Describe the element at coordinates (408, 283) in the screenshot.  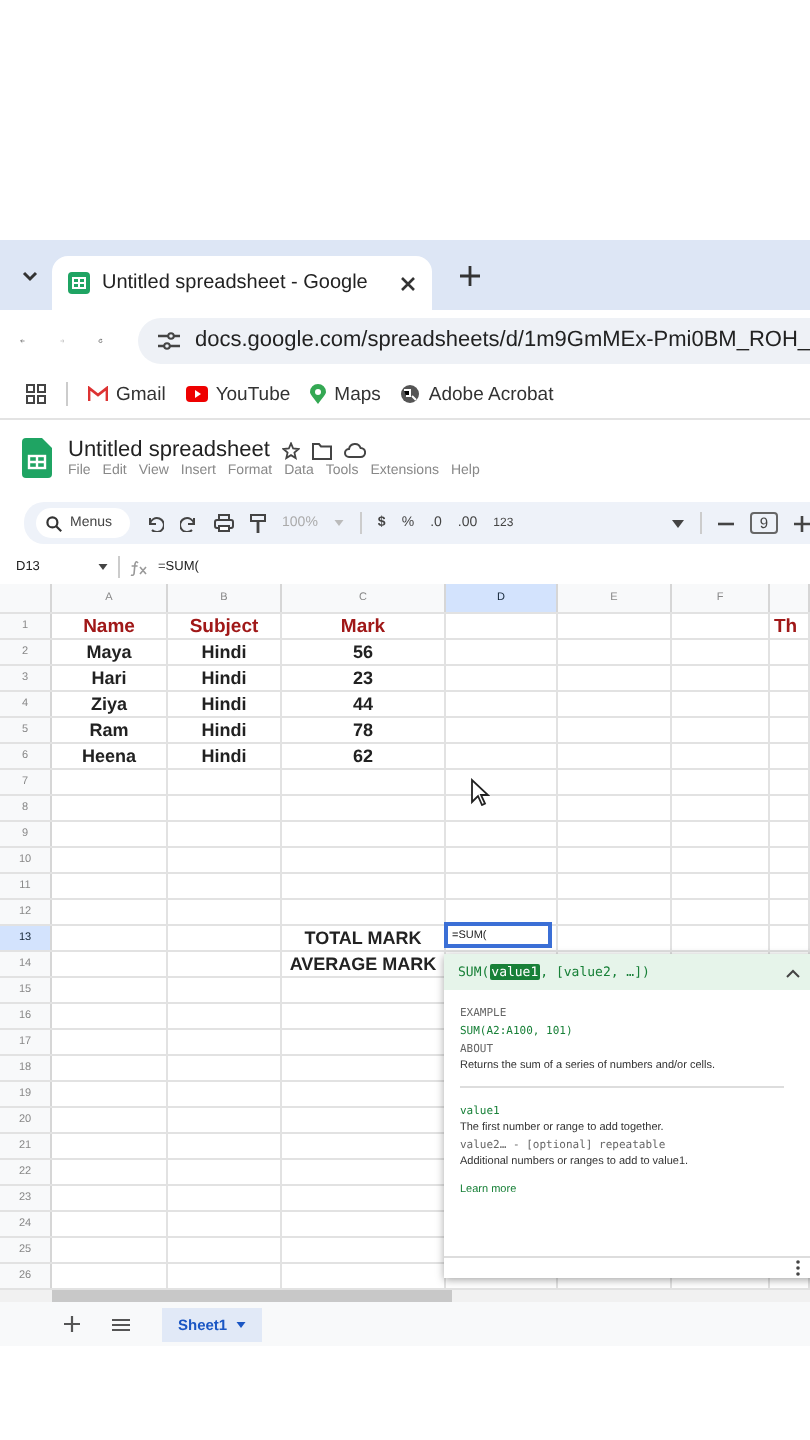
I see `close-icon` at that location.